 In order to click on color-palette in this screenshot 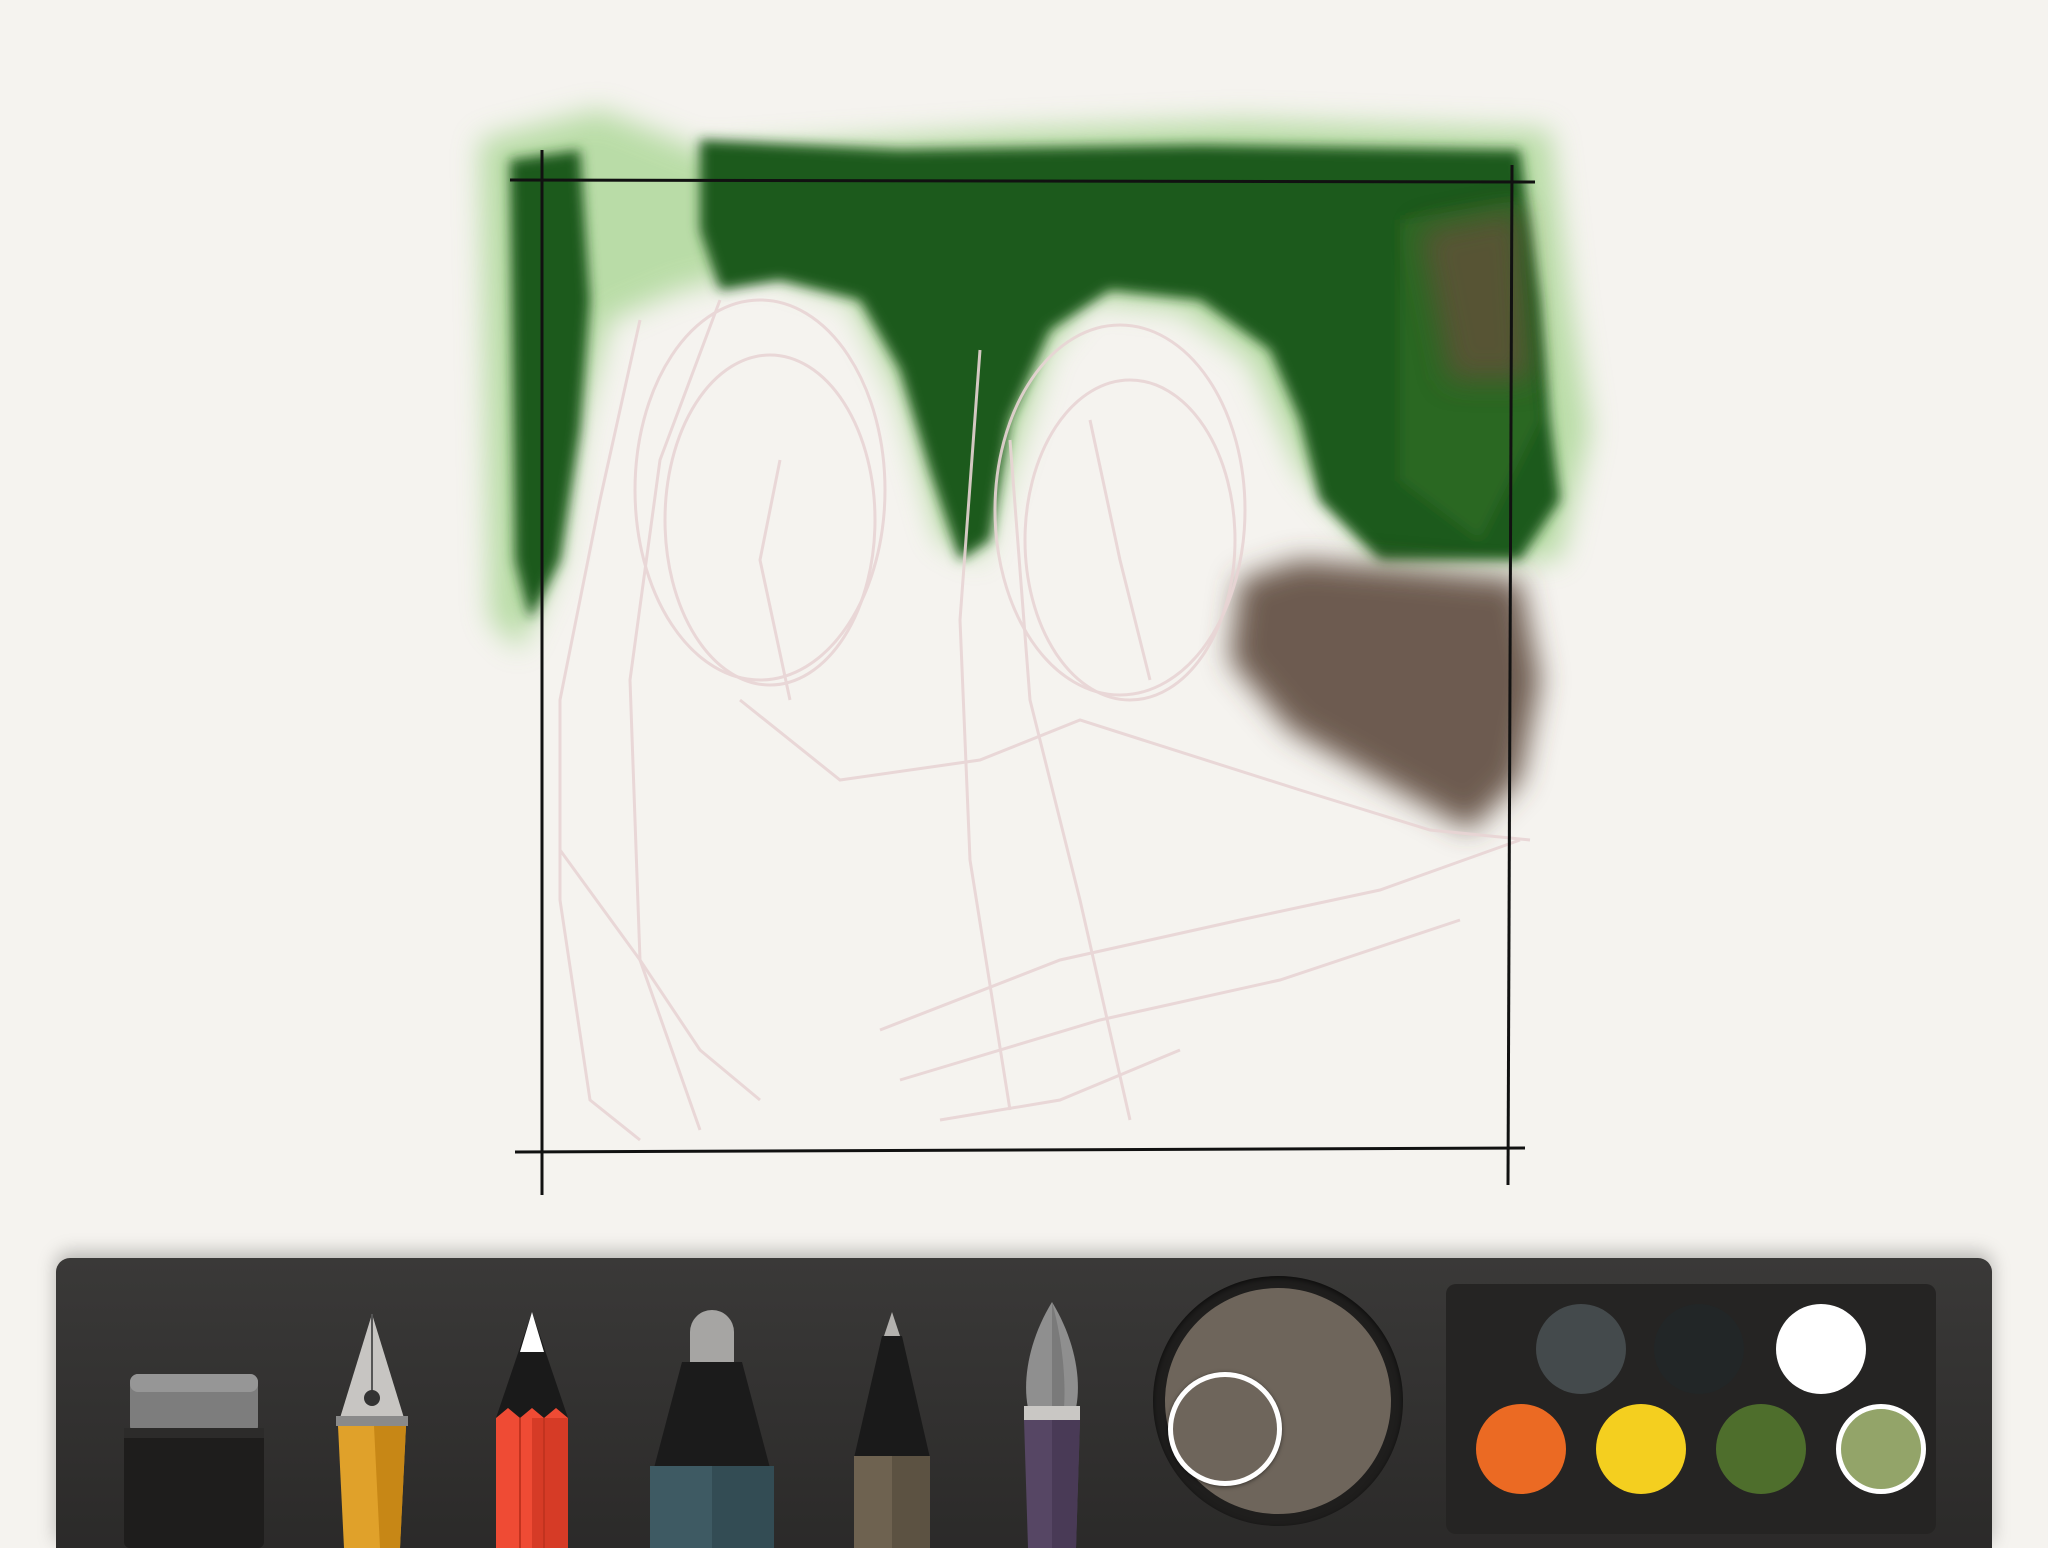, I will do `click(1691, 1409)`.